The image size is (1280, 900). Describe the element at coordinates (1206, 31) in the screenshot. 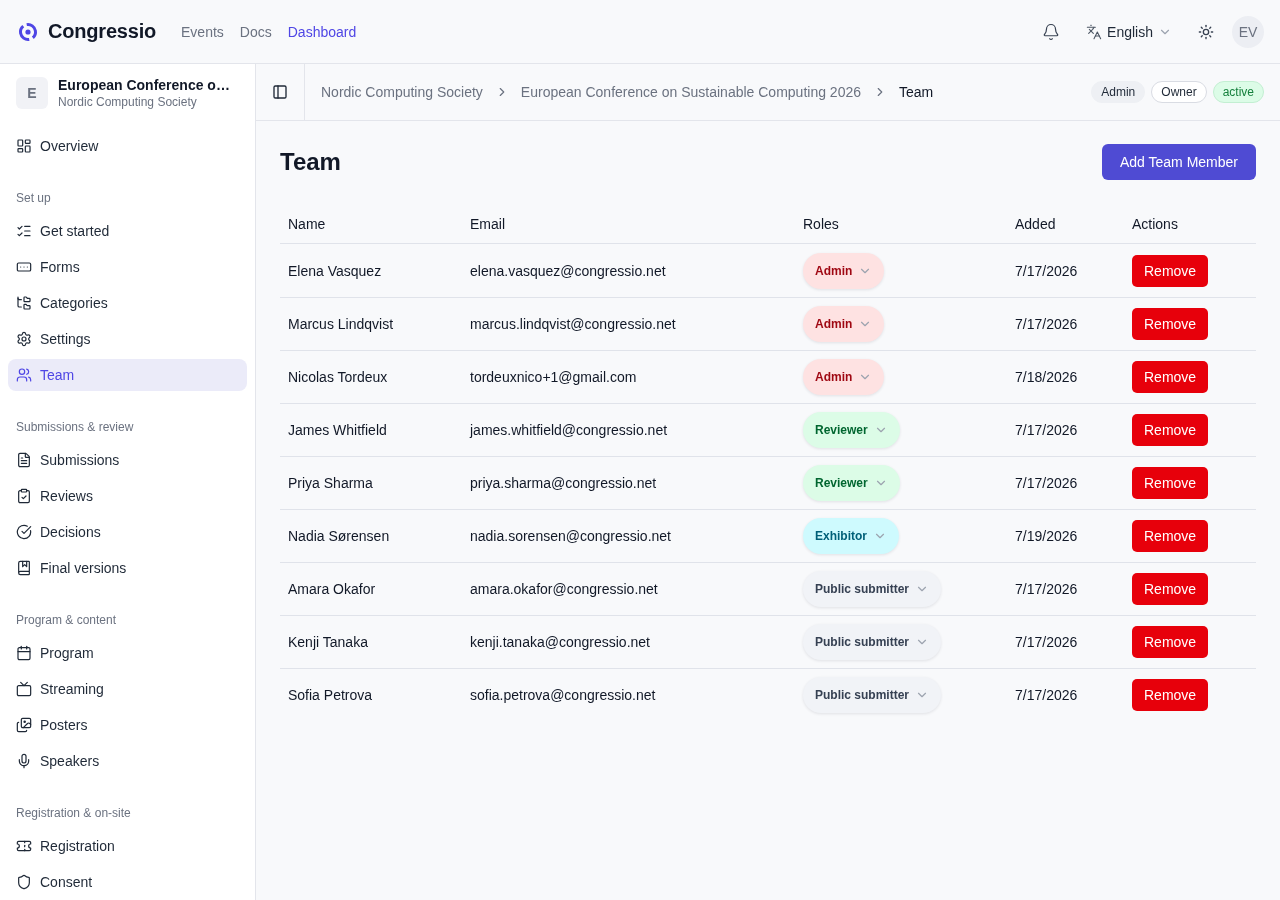

I see `sun-icon` at that location.